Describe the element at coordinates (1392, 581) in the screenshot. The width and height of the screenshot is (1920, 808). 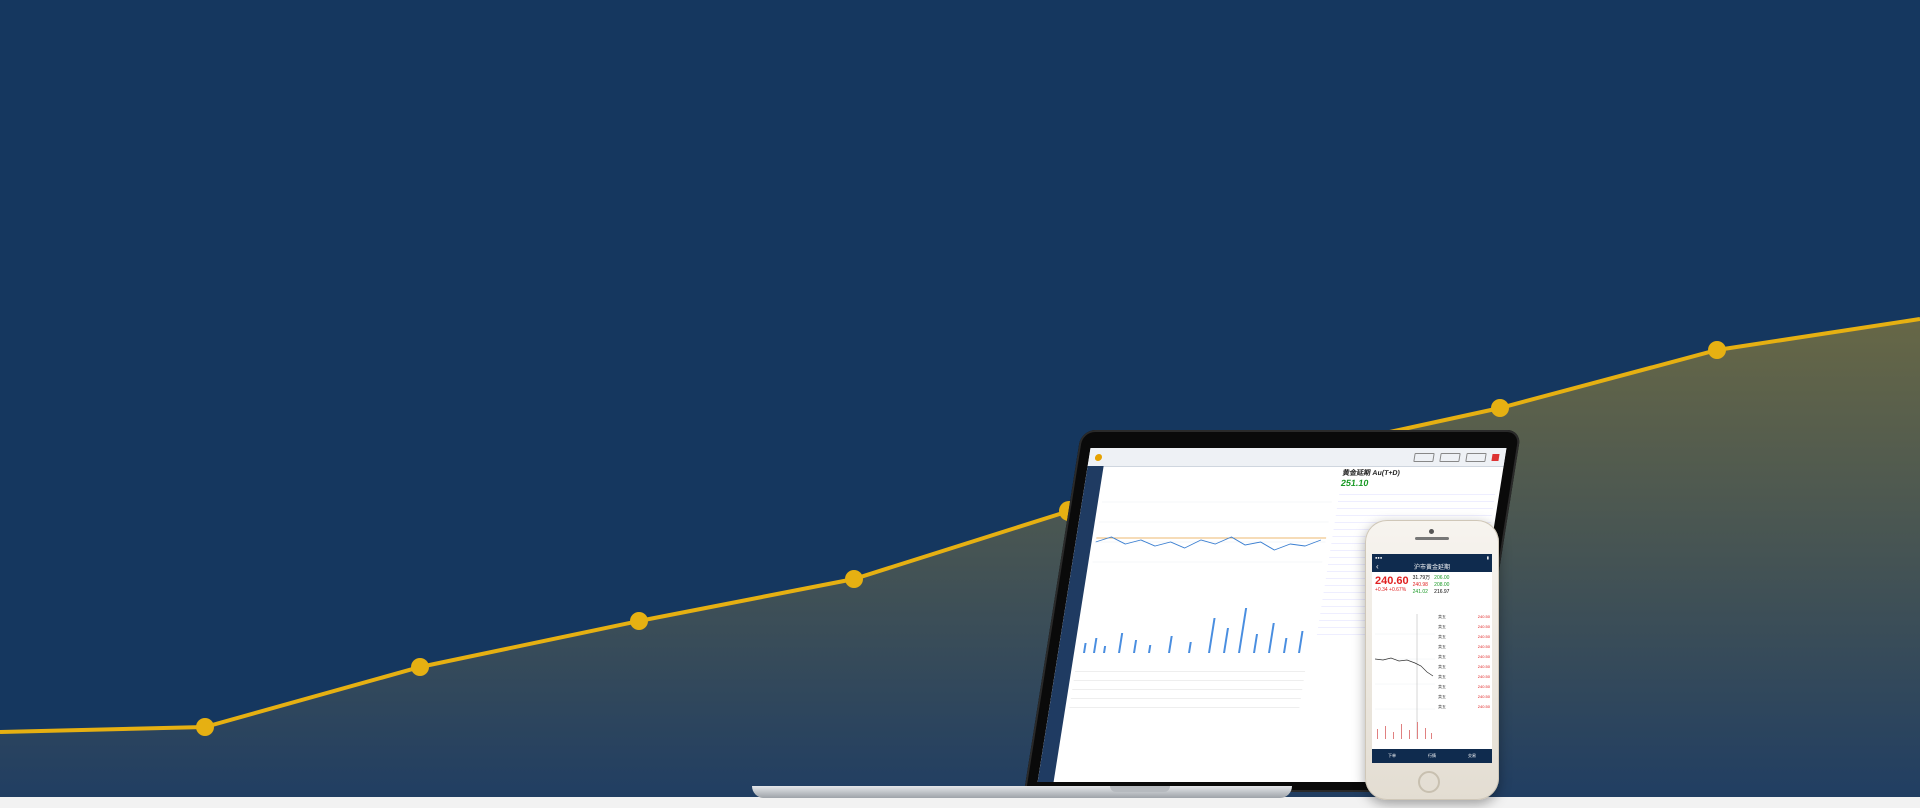
I see `phone-price: 240.60` at that location.